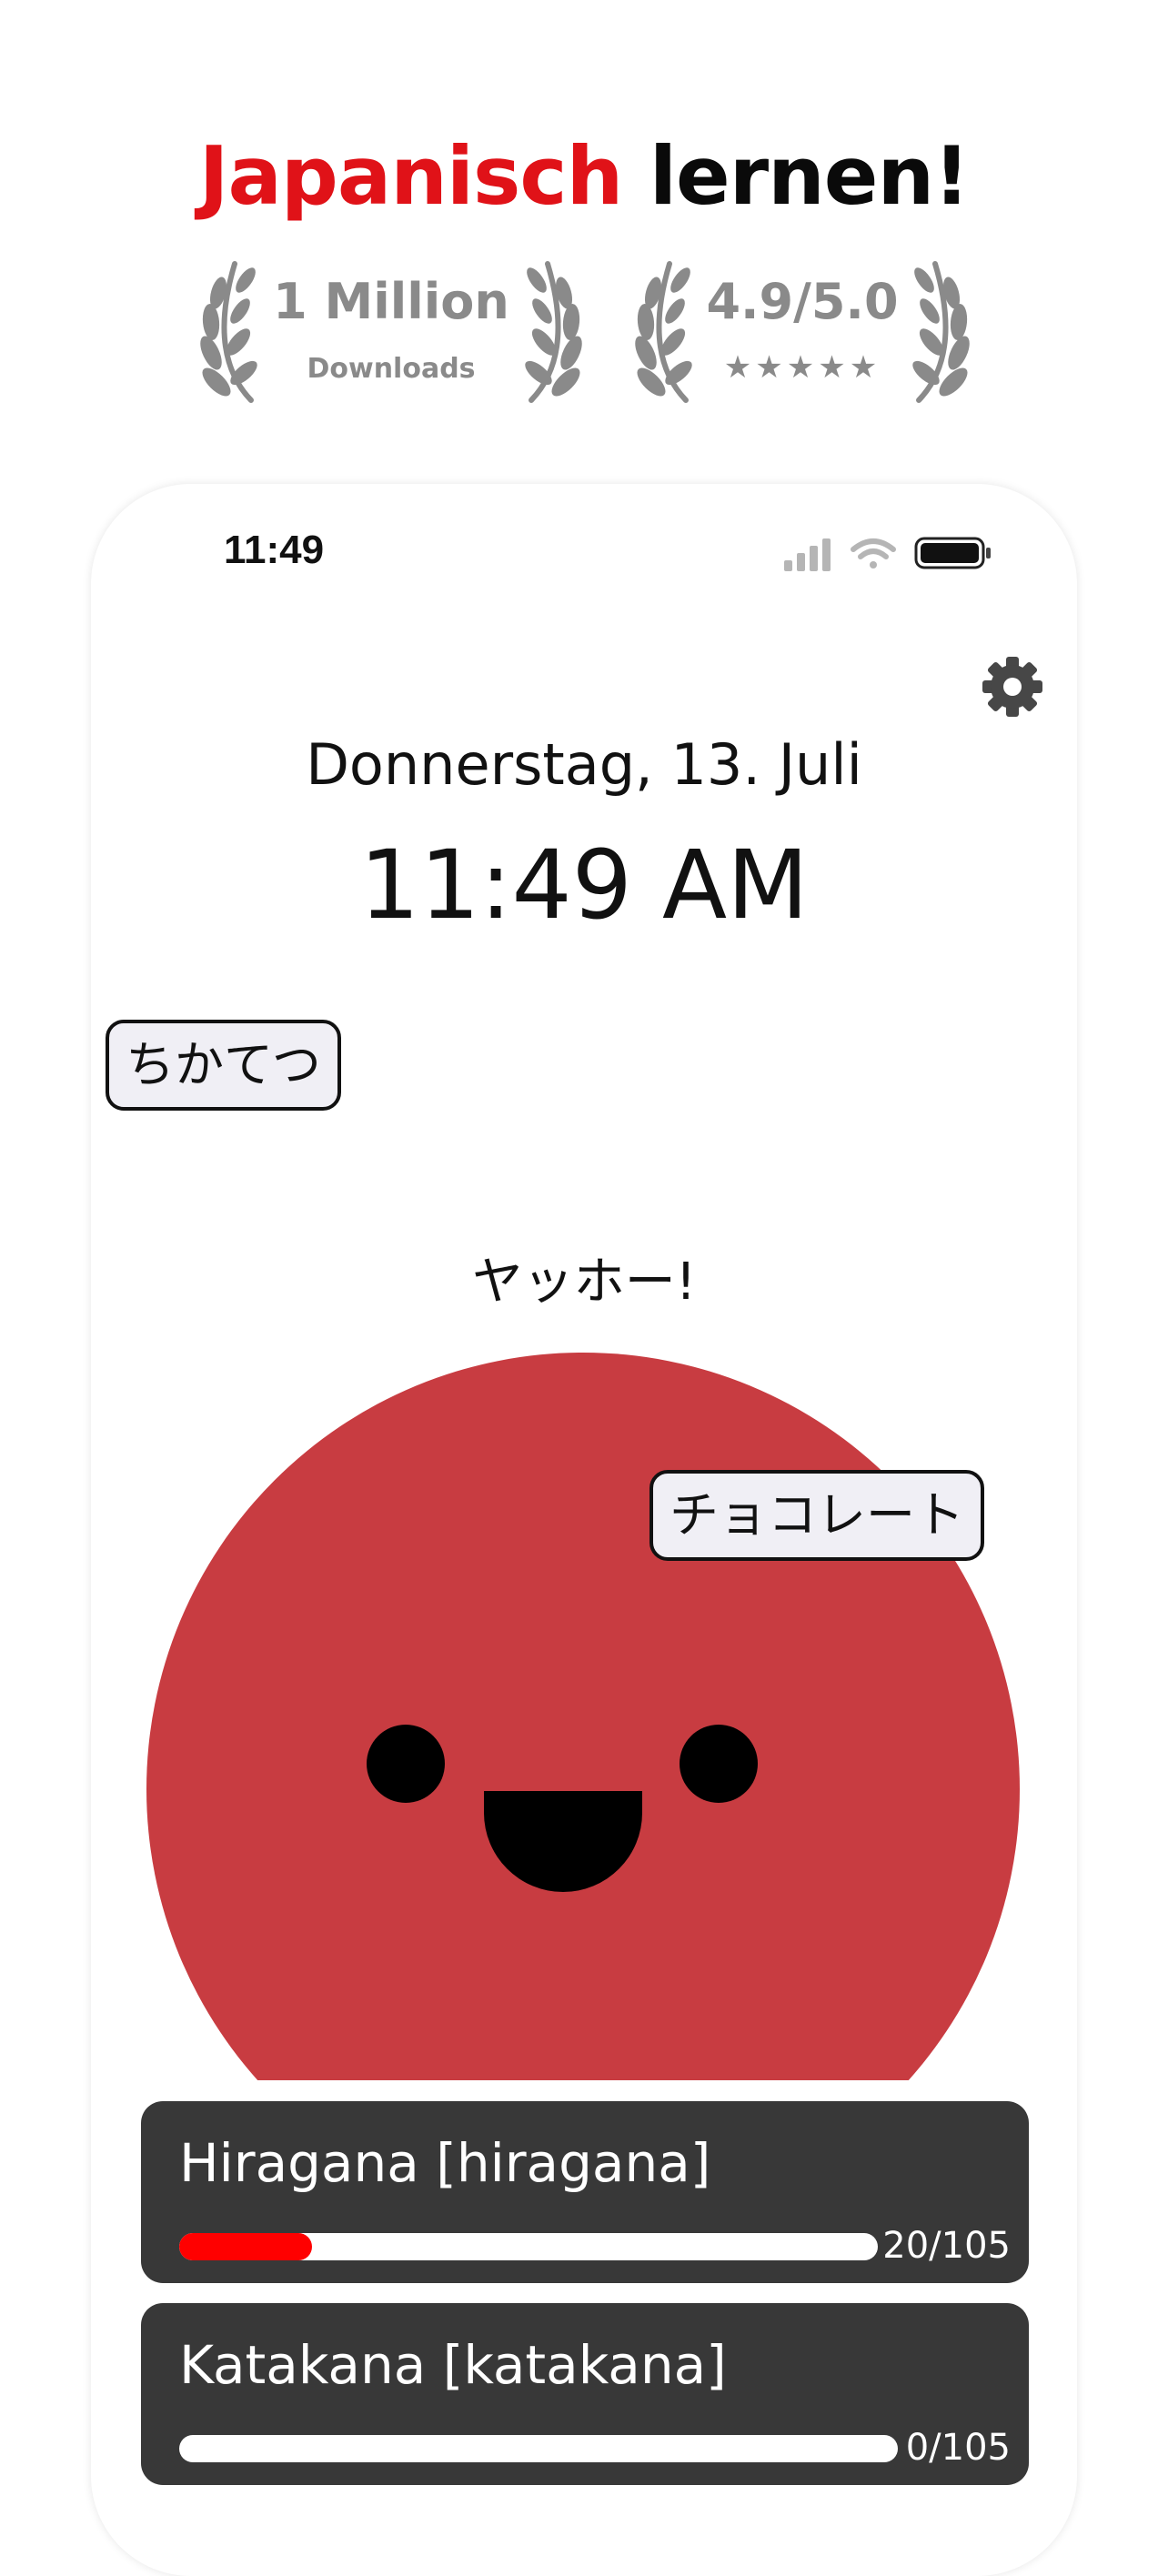  What do you see at coordinates (946, 2246) in the screenshot?
I see `progress-count: 20/105` at bounding box center [946, 2246].